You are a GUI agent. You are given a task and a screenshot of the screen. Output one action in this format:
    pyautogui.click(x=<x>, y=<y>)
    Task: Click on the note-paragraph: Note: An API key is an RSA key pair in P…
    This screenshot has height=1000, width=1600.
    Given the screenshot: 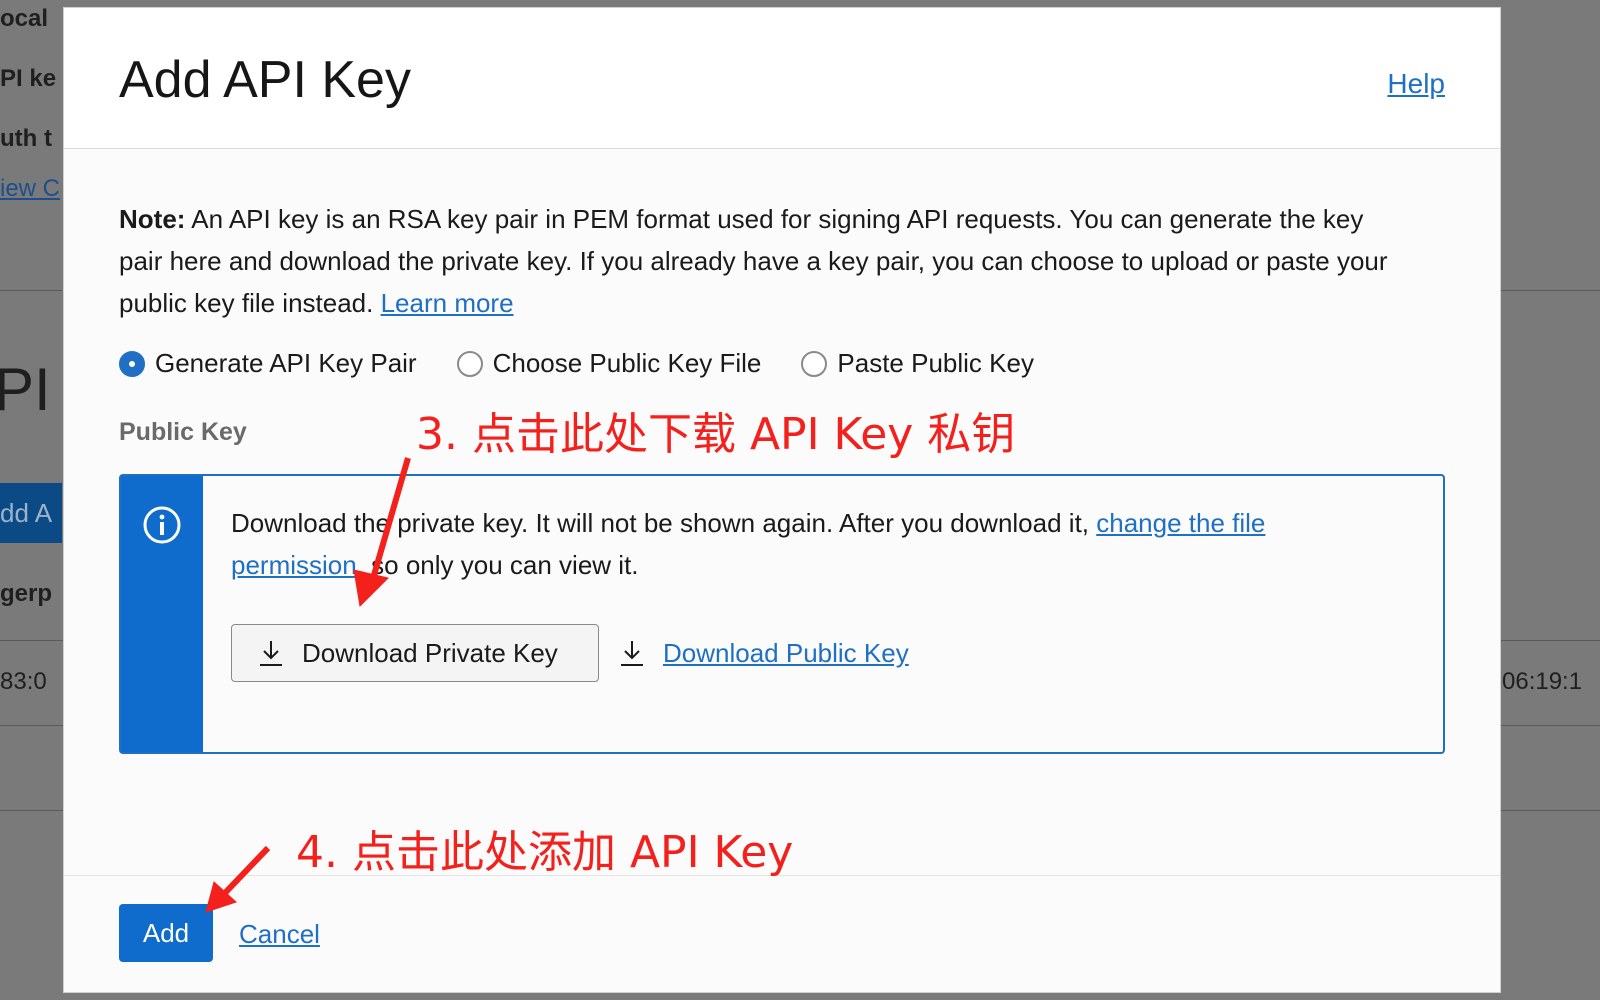 What is the action you would take?
    pyautogui.click(x=764, y=261)
    